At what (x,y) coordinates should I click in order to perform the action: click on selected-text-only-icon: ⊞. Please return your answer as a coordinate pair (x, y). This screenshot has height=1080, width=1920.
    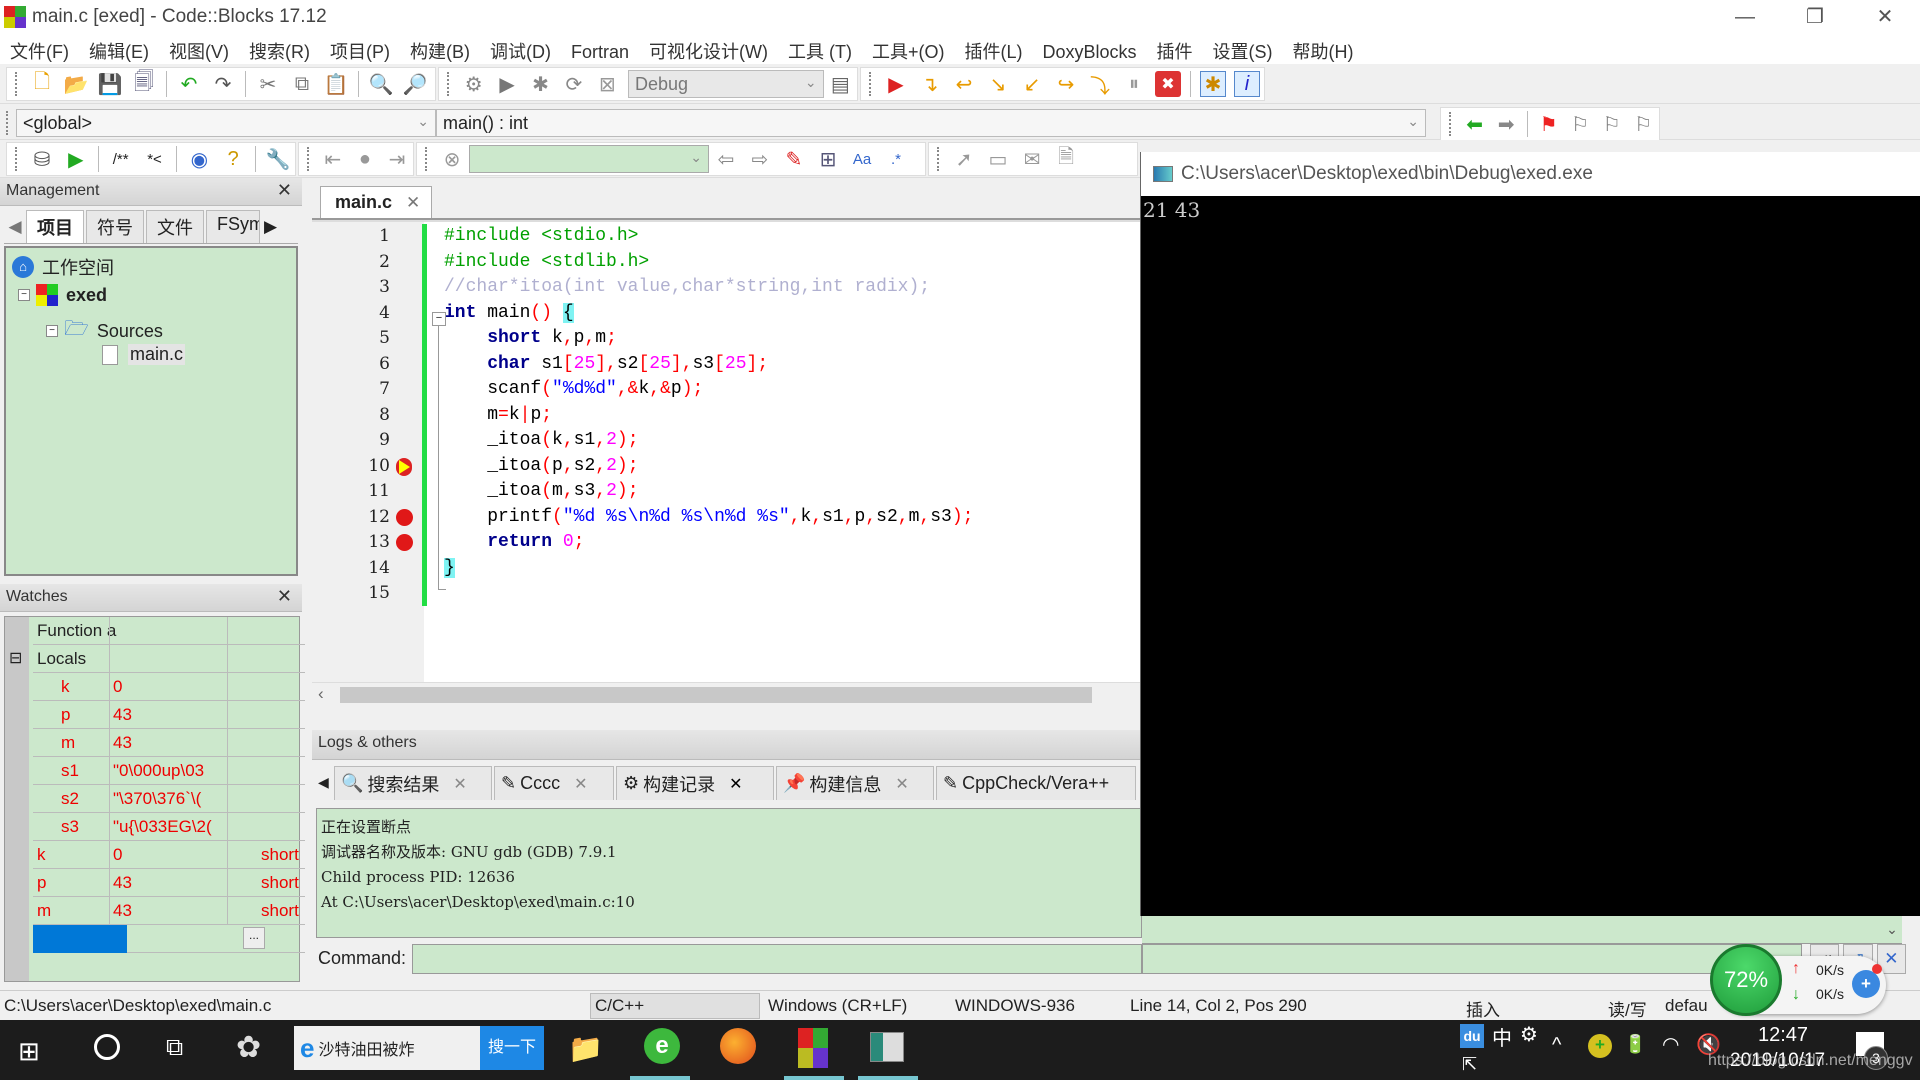
    Looking at the image, I should click on (828, 159).